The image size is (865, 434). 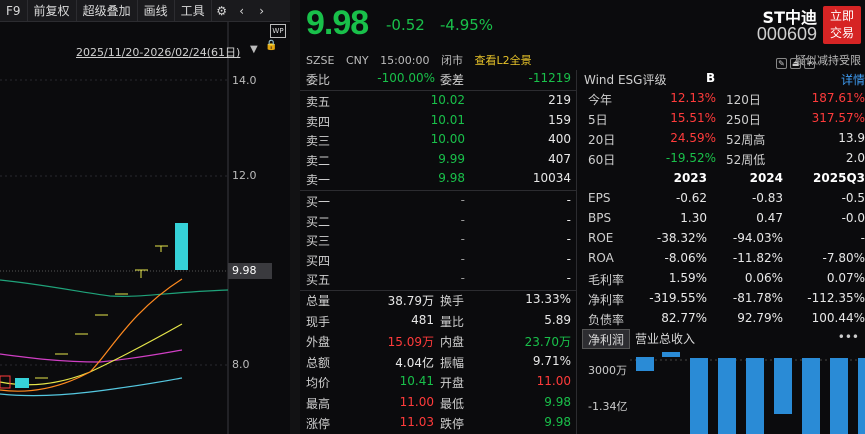 What do you see at coordinates (721, 200) in the screenshot?
I see `metric-row: EPS -0.62 -0.83 -0.5` at bounding box center [721, 200].